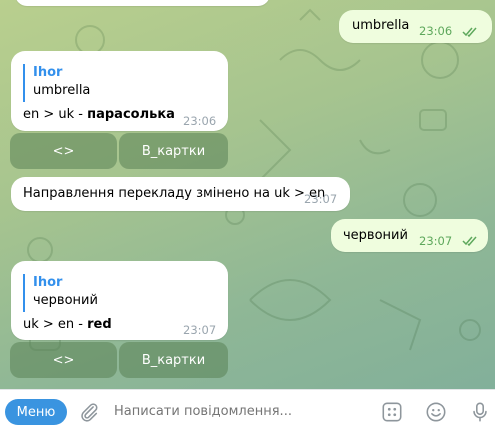 The image size is (495, 431). What do you see at coordinates (409, 235) in the screenshot?
I see `message-bubble-outgoing: червоний 23:07` at bounding box center [409, 235].